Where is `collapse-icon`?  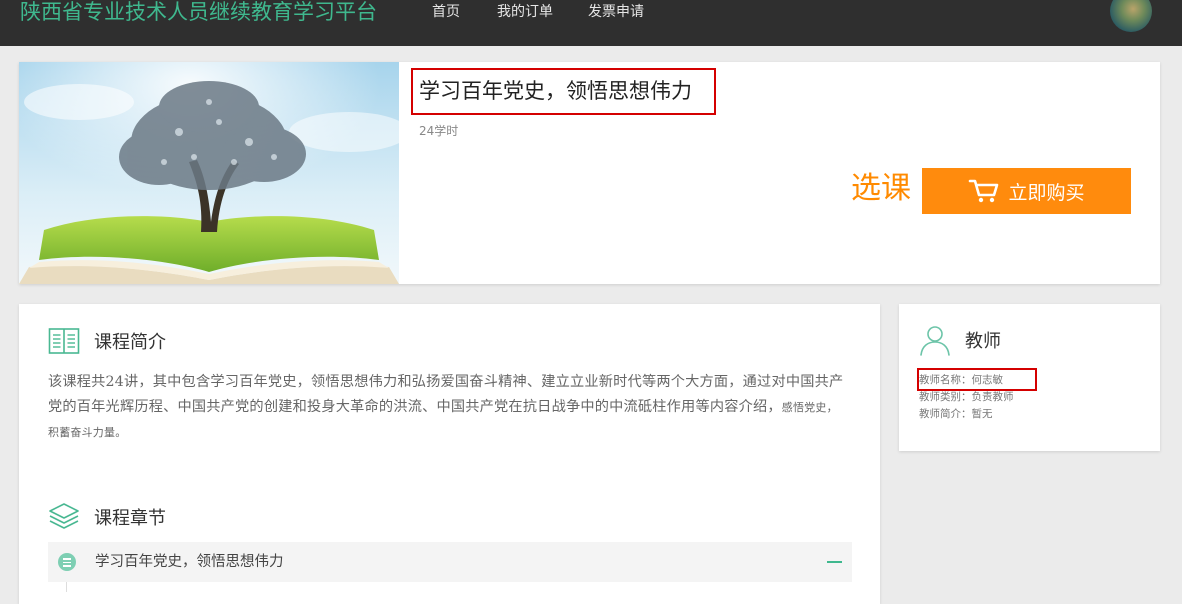 collapse-icon is located at coordinates (834, 562).